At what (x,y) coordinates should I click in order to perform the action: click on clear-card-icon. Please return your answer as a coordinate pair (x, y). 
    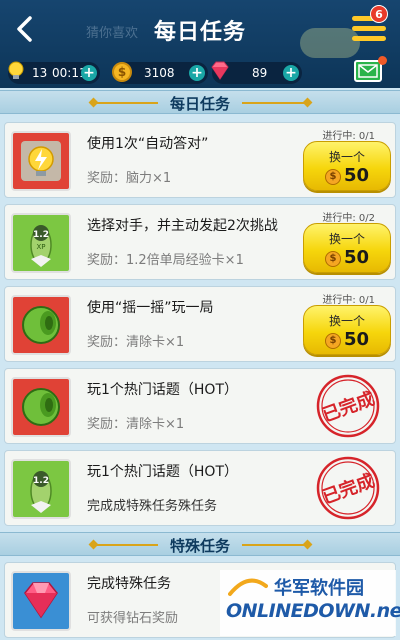
    Looking at the image, I should click on (41, 407).